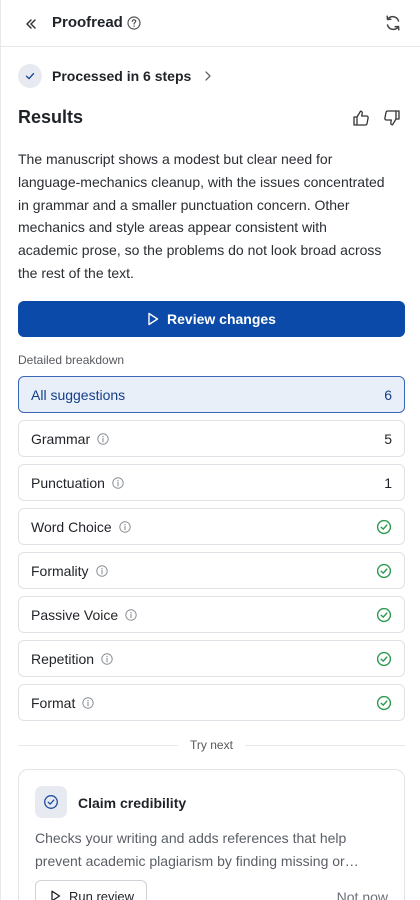  I want to click on run-review-button: Run review, so click(91, 890).